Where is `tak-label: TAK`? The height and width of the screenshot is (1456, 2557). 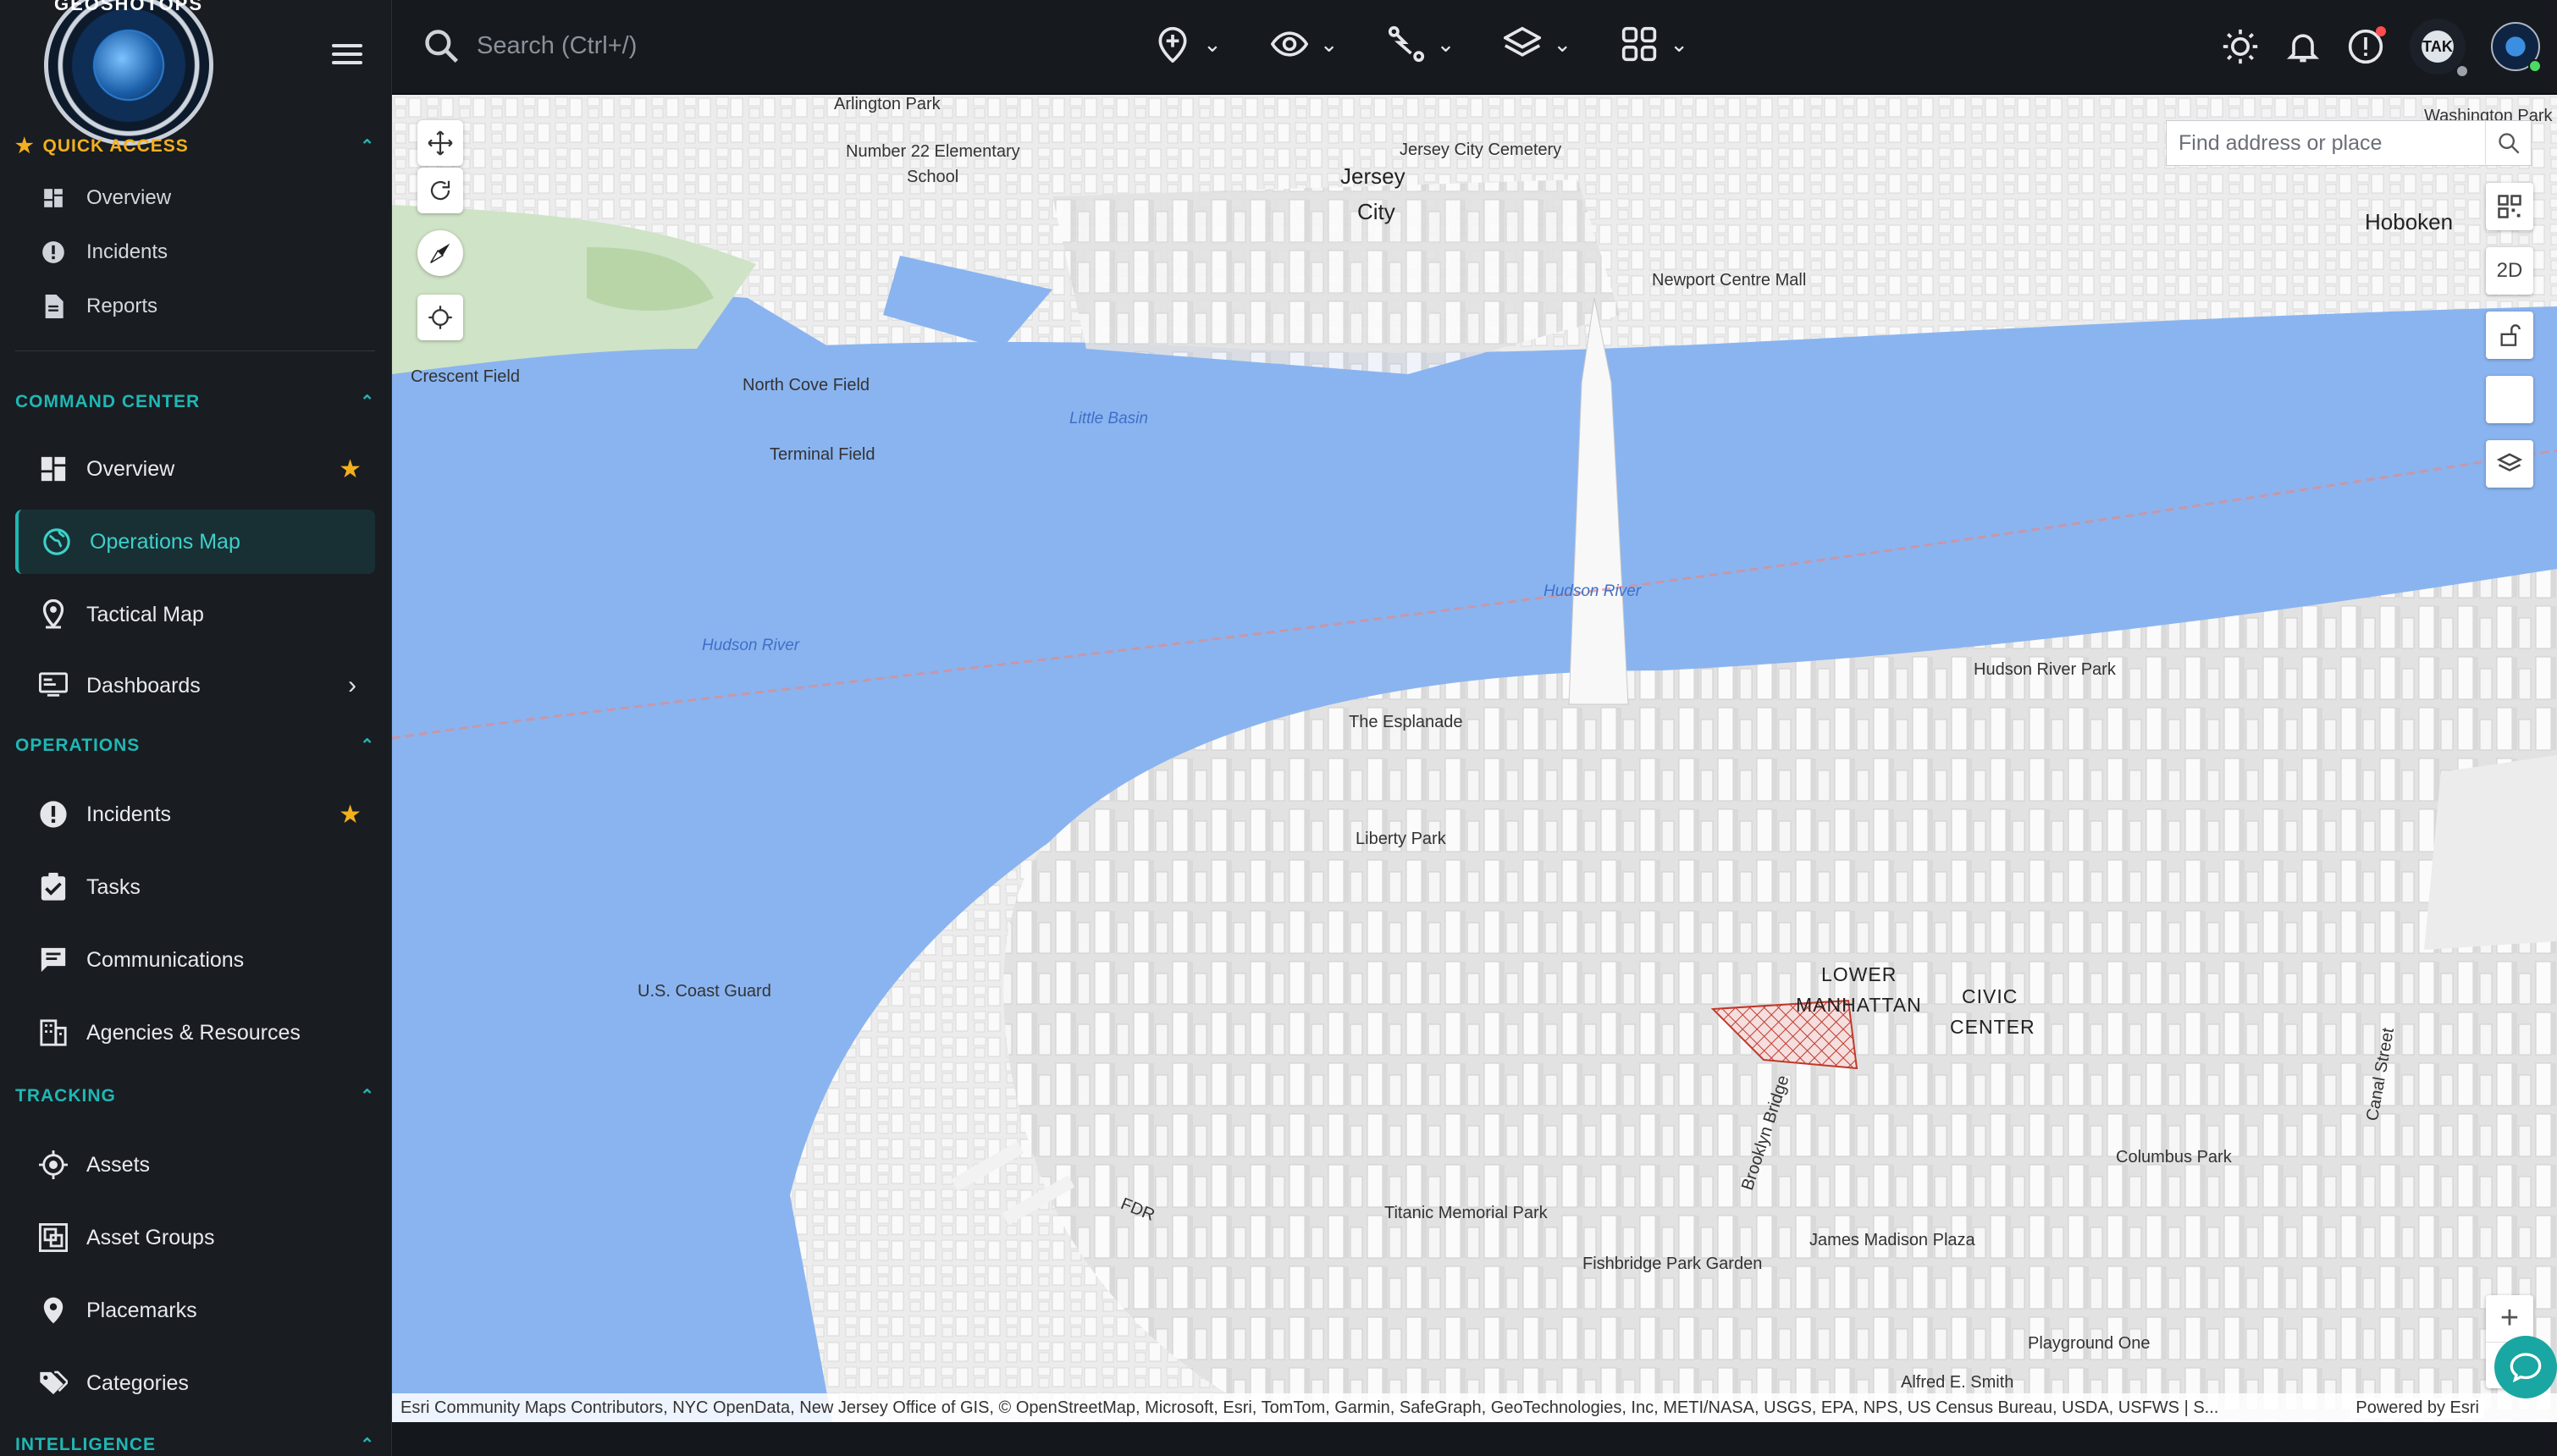
tak-label: TAK is located at coordinates (2437, 46).